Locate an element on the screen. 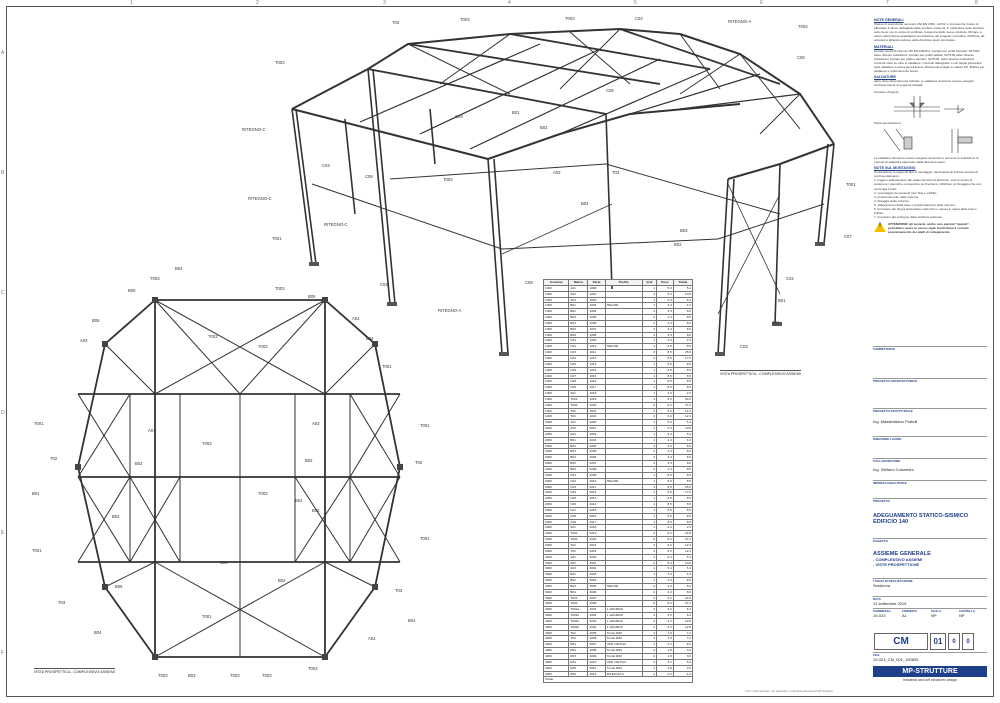 This screenshot has height=703, width=1000. file-block: FILE 19-023_CM_001_190830 is located at coordinates (930, 658).